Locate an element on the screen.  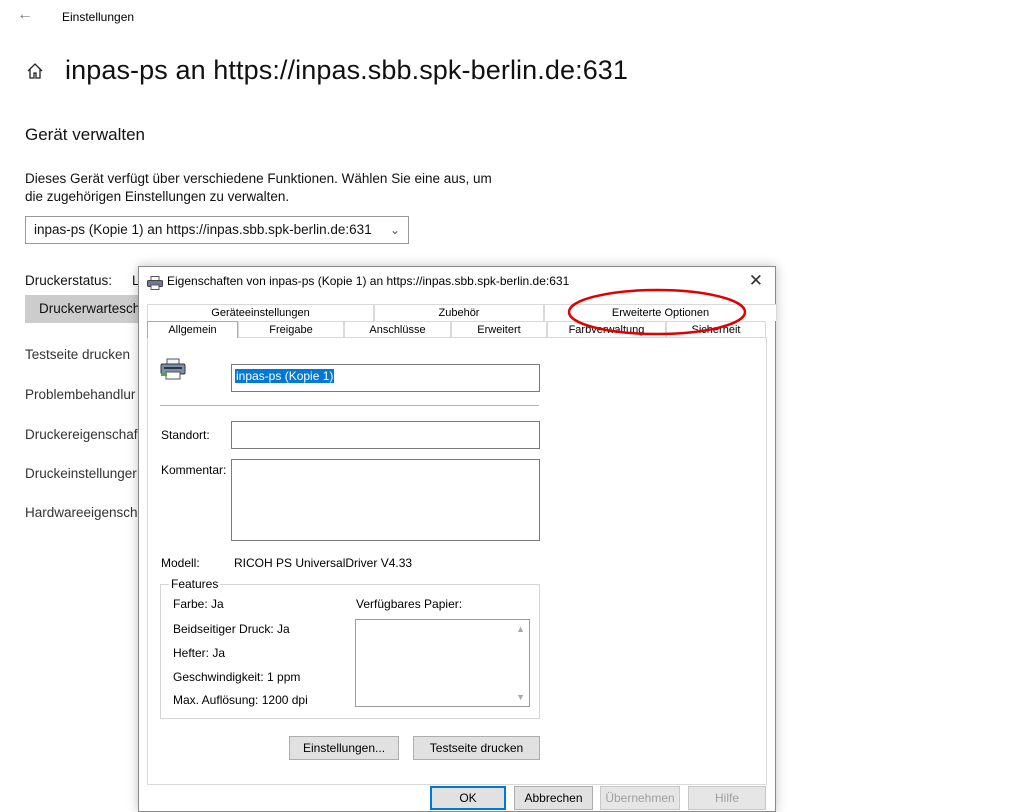
print-test-page-button: Testseite drucken is located at coordinates (476, 748).